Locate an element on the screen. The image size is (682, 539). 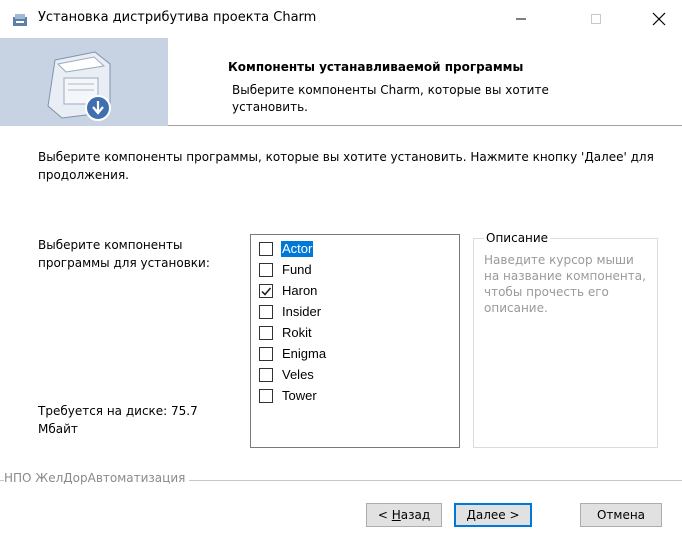
component-label: Insider is located at coordinates (302, 311).